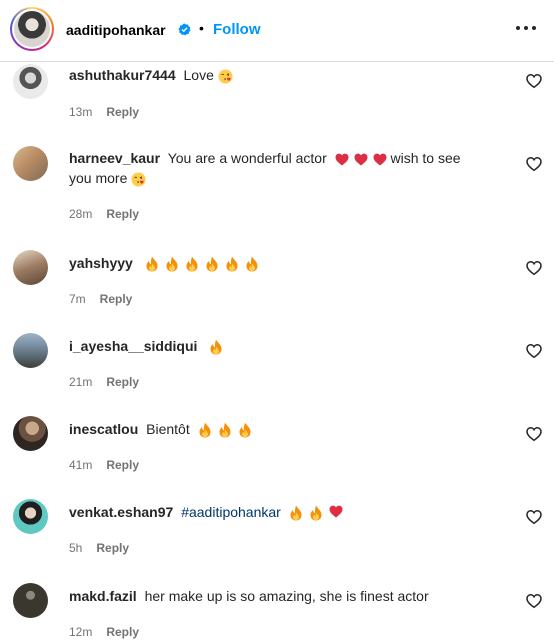 This screenshot has width=554, height=644. Describe the element at coordinates (168, 429) in the screenshot. I see `comment-body: Bientôt` at that location.